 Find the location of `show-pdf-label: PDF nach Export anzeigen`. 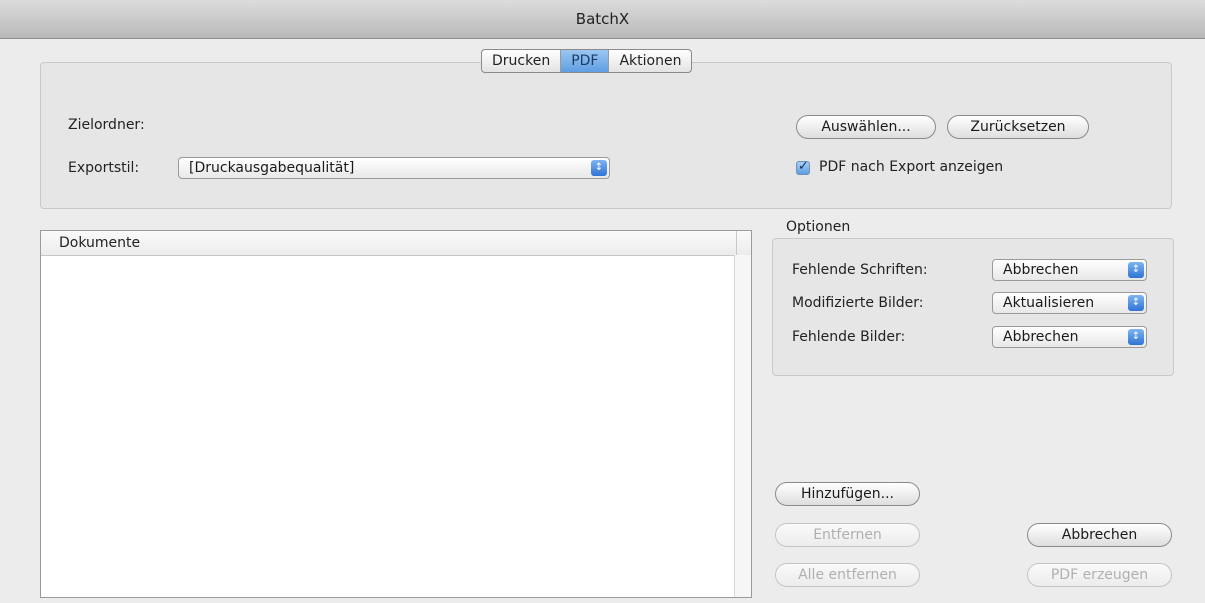

show-pdf-label: PDF nach Export anzeigen is located at coordinates (911, 167).